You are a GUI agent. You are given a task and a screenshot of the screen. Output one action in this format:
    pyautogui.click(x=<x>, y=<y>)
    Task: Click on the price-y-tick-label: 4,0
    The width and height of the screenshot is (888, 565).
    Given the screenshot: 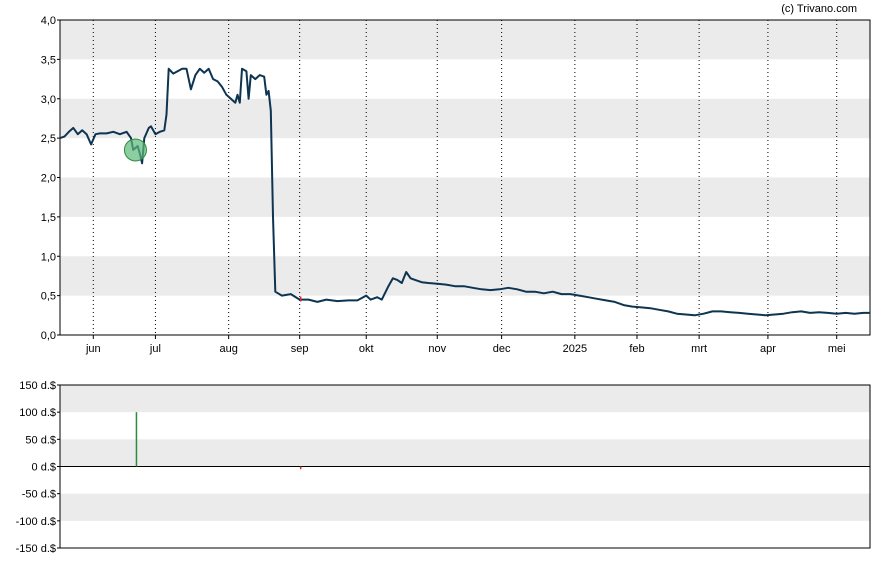 What is the action you would take?
    pyautogui.click(x=48, y=21)
    